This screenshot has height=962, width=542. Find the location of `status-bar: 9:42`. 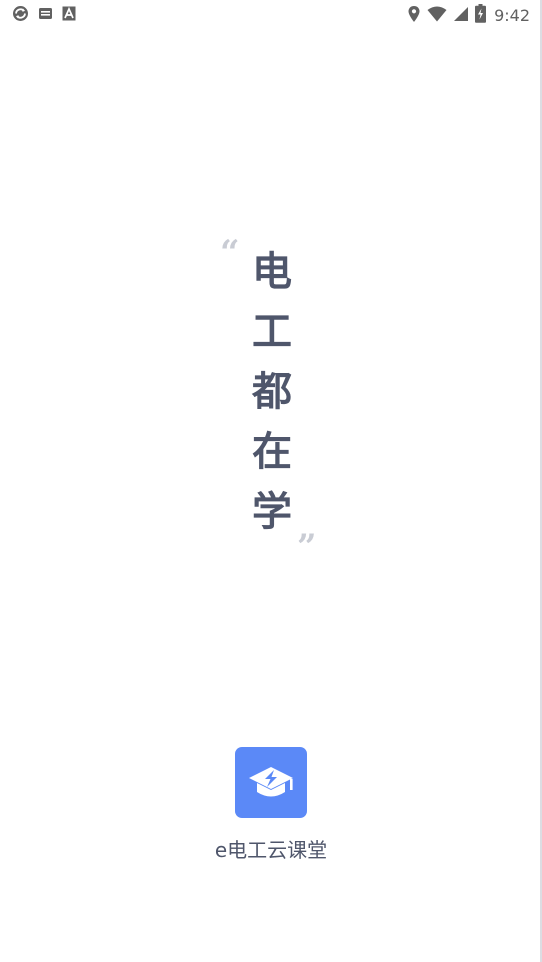

status-bar: 9:42 is located at coordinates (270, 14).